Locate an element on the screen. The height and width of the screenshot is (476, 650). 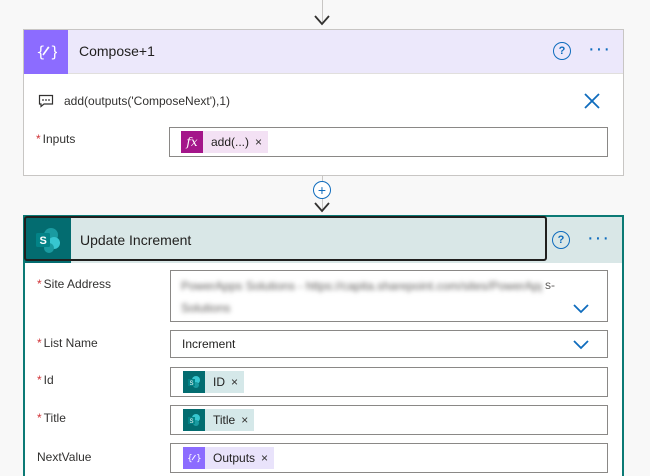
update-card-title: Update Increment is located at coordinates (136, 240).